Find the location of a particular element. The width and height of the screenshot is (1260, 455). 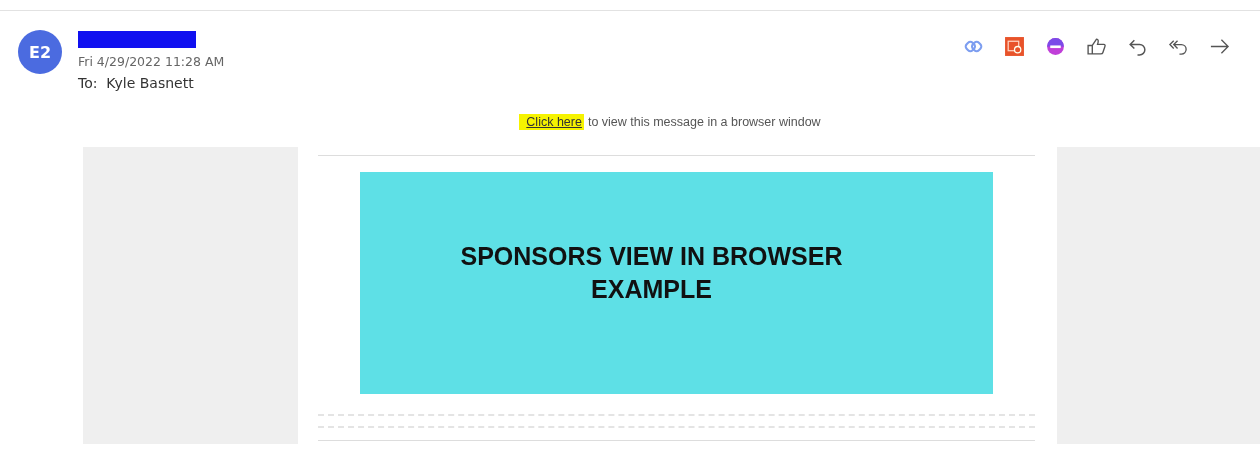

avatar: E2 is located at coordinates (40, 52).